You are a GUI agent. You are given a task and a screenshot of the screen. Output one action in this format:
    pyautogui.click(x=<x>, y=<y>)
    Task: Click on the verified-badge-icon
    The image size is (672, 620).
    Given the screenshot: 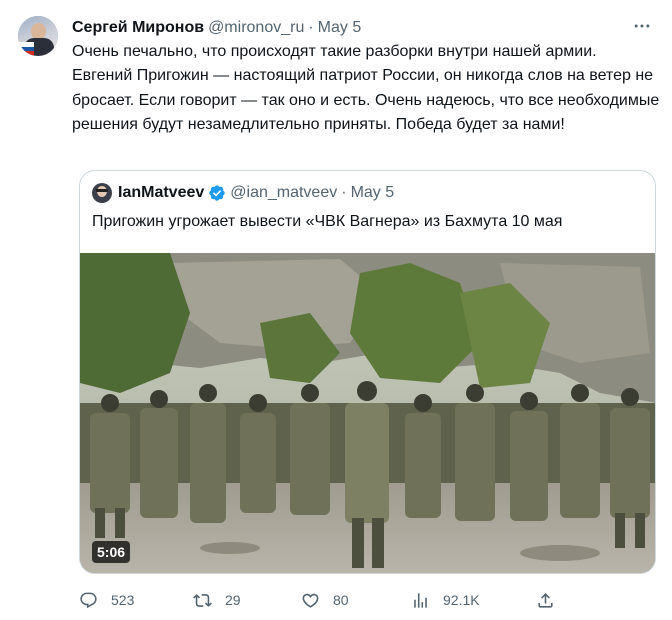 What is the action you would take?
    pyautogui.click(x=217, y=193)
    